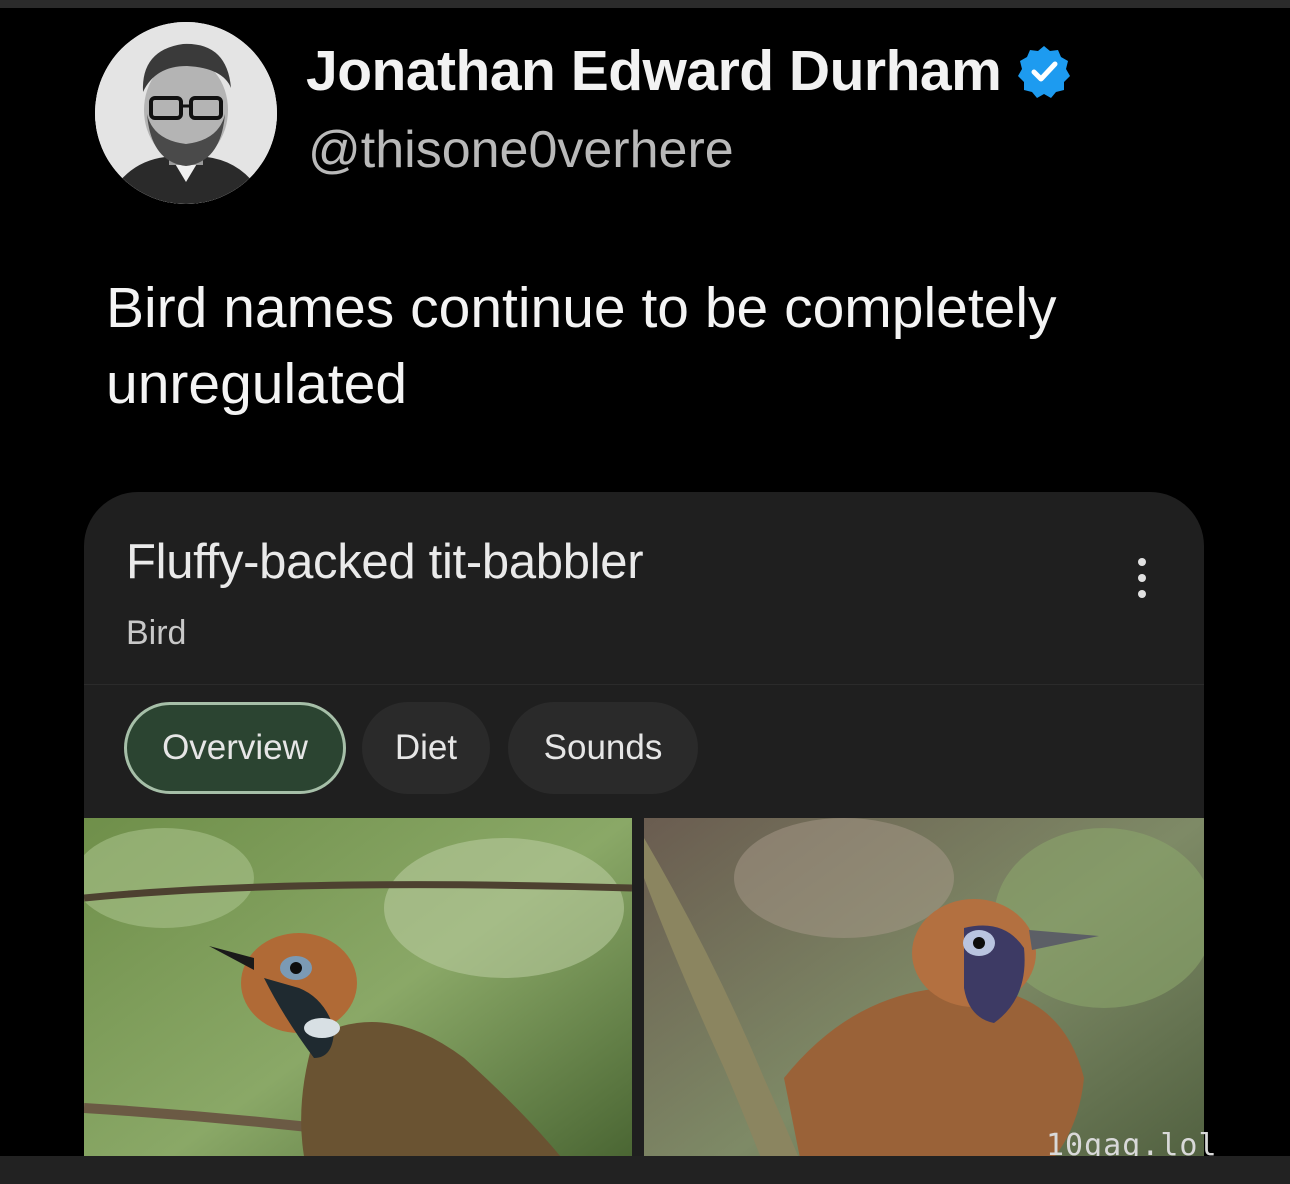 The height and width of the screenshot is (1184, 1290). I want to click on author-row: Jonathan Edward Durham, so click(688, 71).